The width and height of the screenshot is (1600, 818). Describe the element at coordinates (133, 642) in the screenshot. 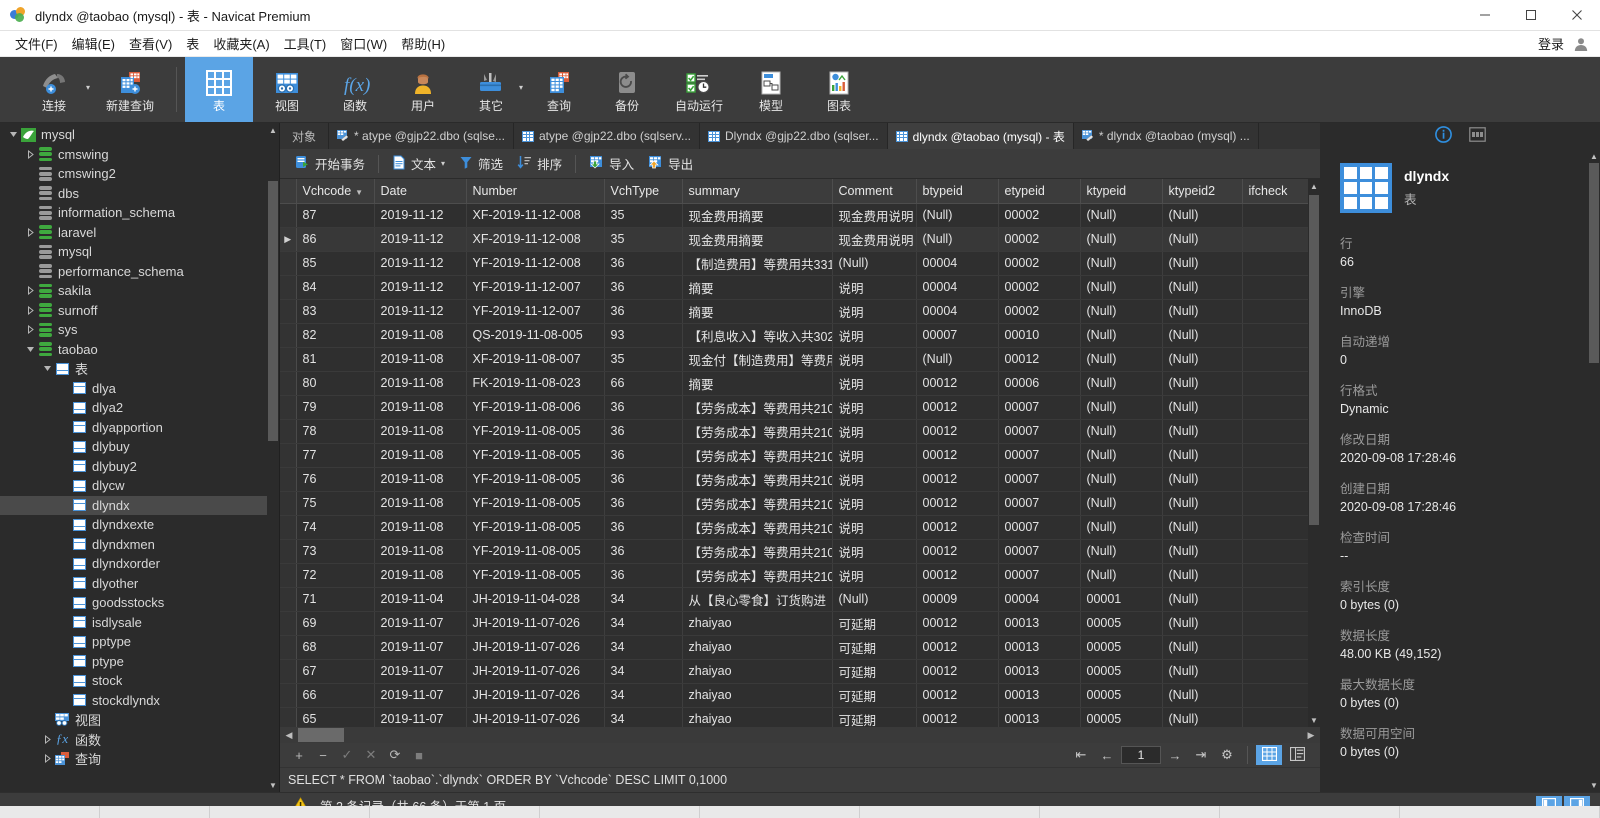

I see `tree-item-pptype: pptype` at that location.